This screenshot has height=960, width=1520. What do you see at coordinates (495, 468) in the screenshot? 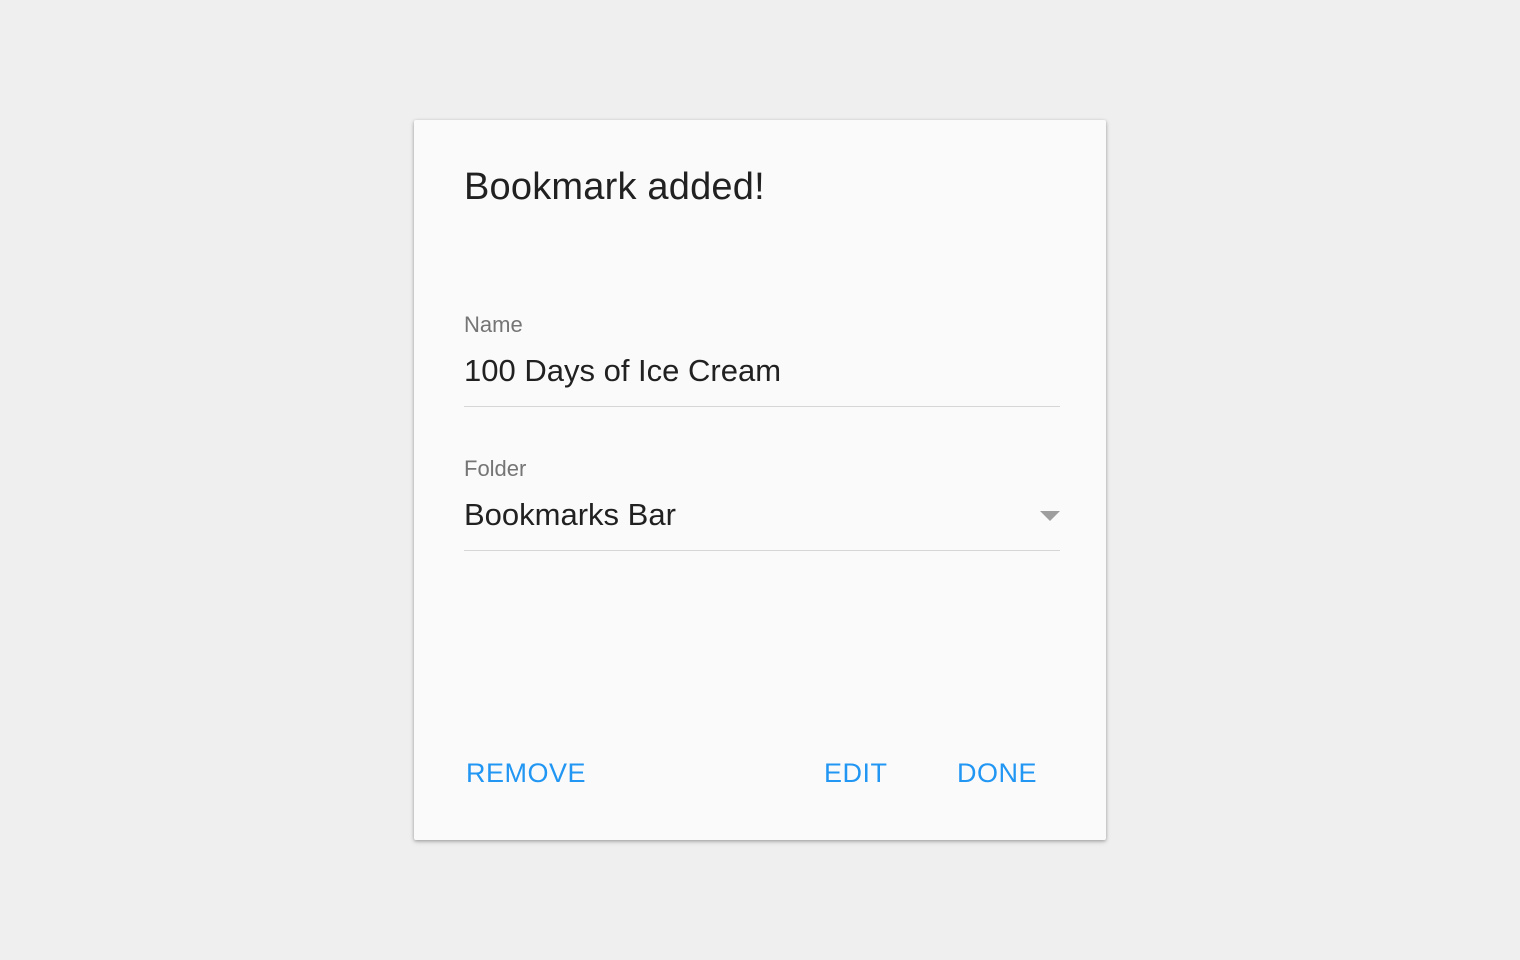
I see `folder-label: Folder` at bounding box center [495, 468].